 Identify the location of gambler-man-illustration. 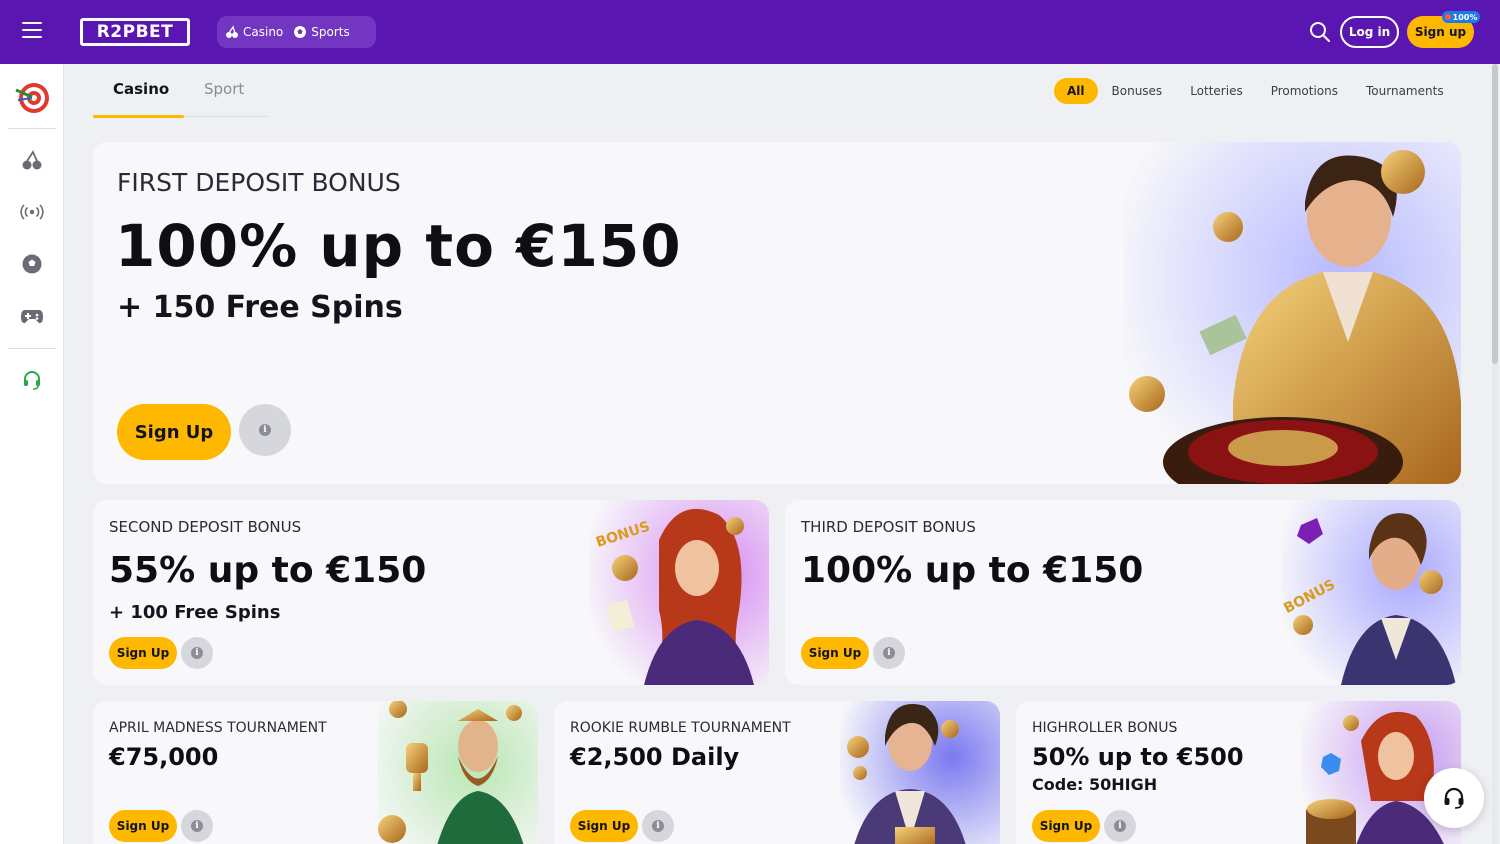
(920, 772).